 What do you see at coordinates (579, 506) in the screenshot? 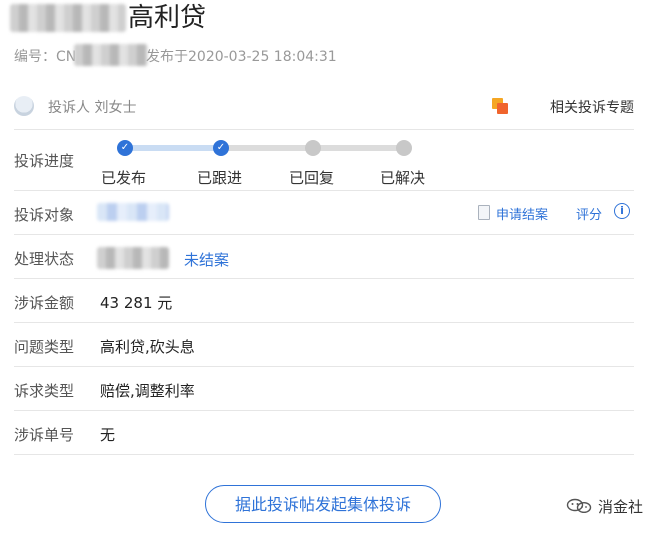
I see `wechat-logo-icon` at bounding box center [579, 506].